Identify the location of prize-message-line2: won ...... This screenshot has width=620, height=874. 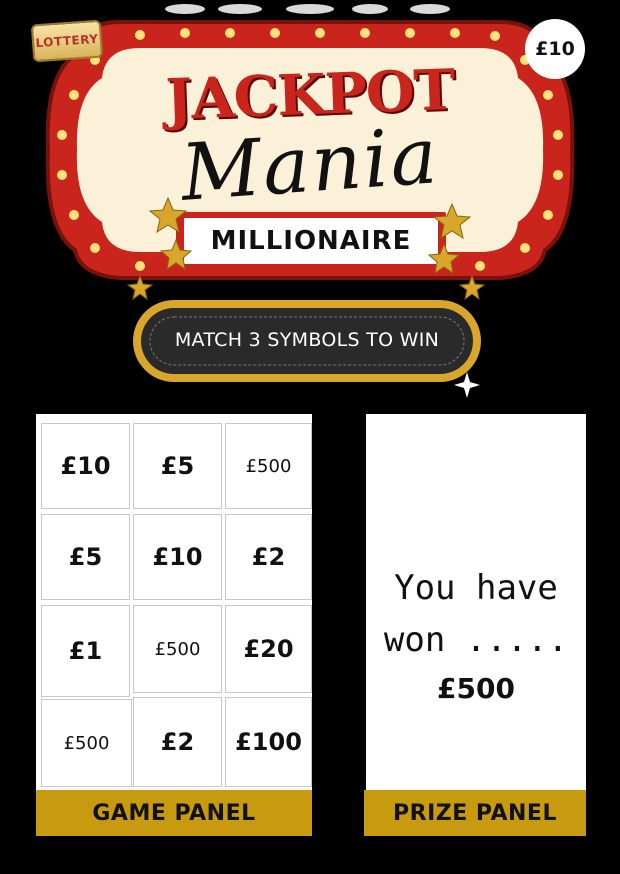
(476, 640).